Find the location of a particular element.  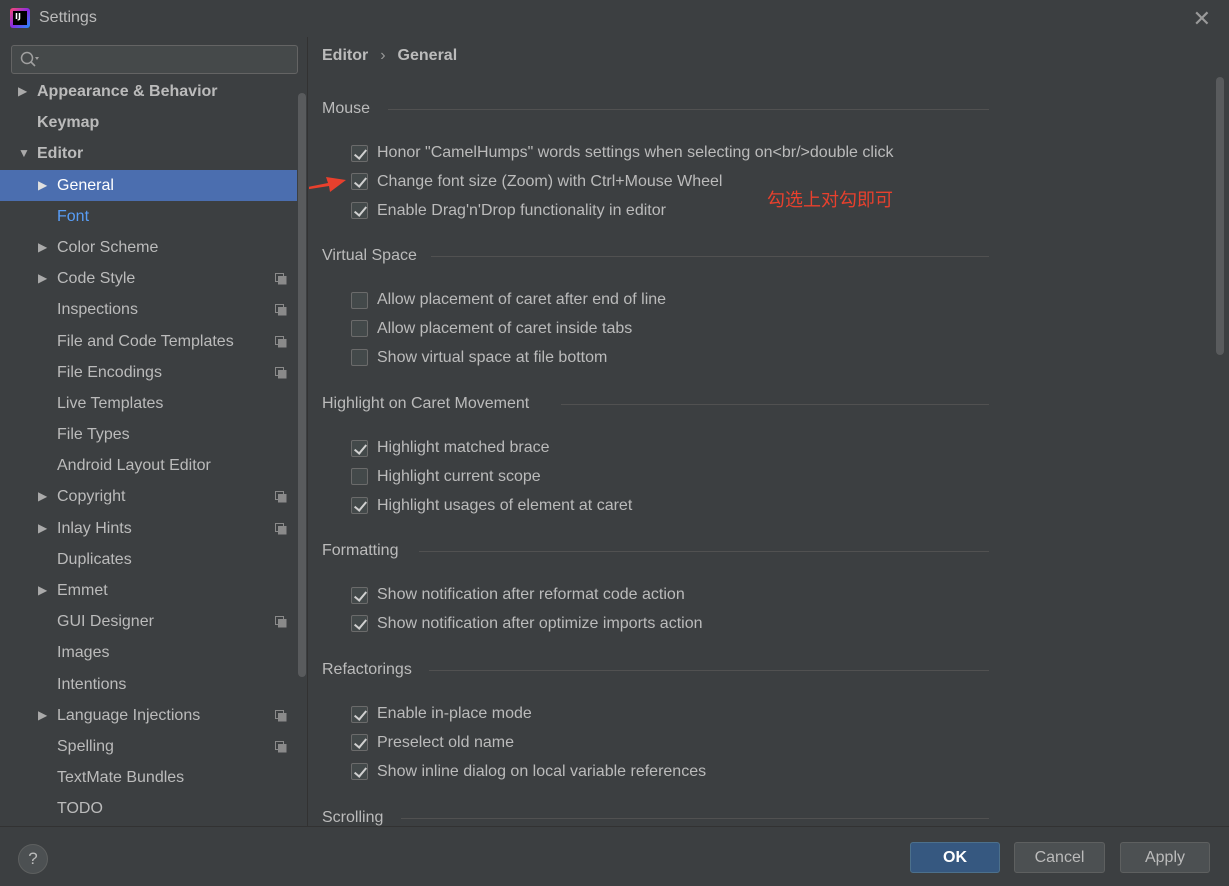

sidebar-scrollbar is located at coordinates (302, 385).